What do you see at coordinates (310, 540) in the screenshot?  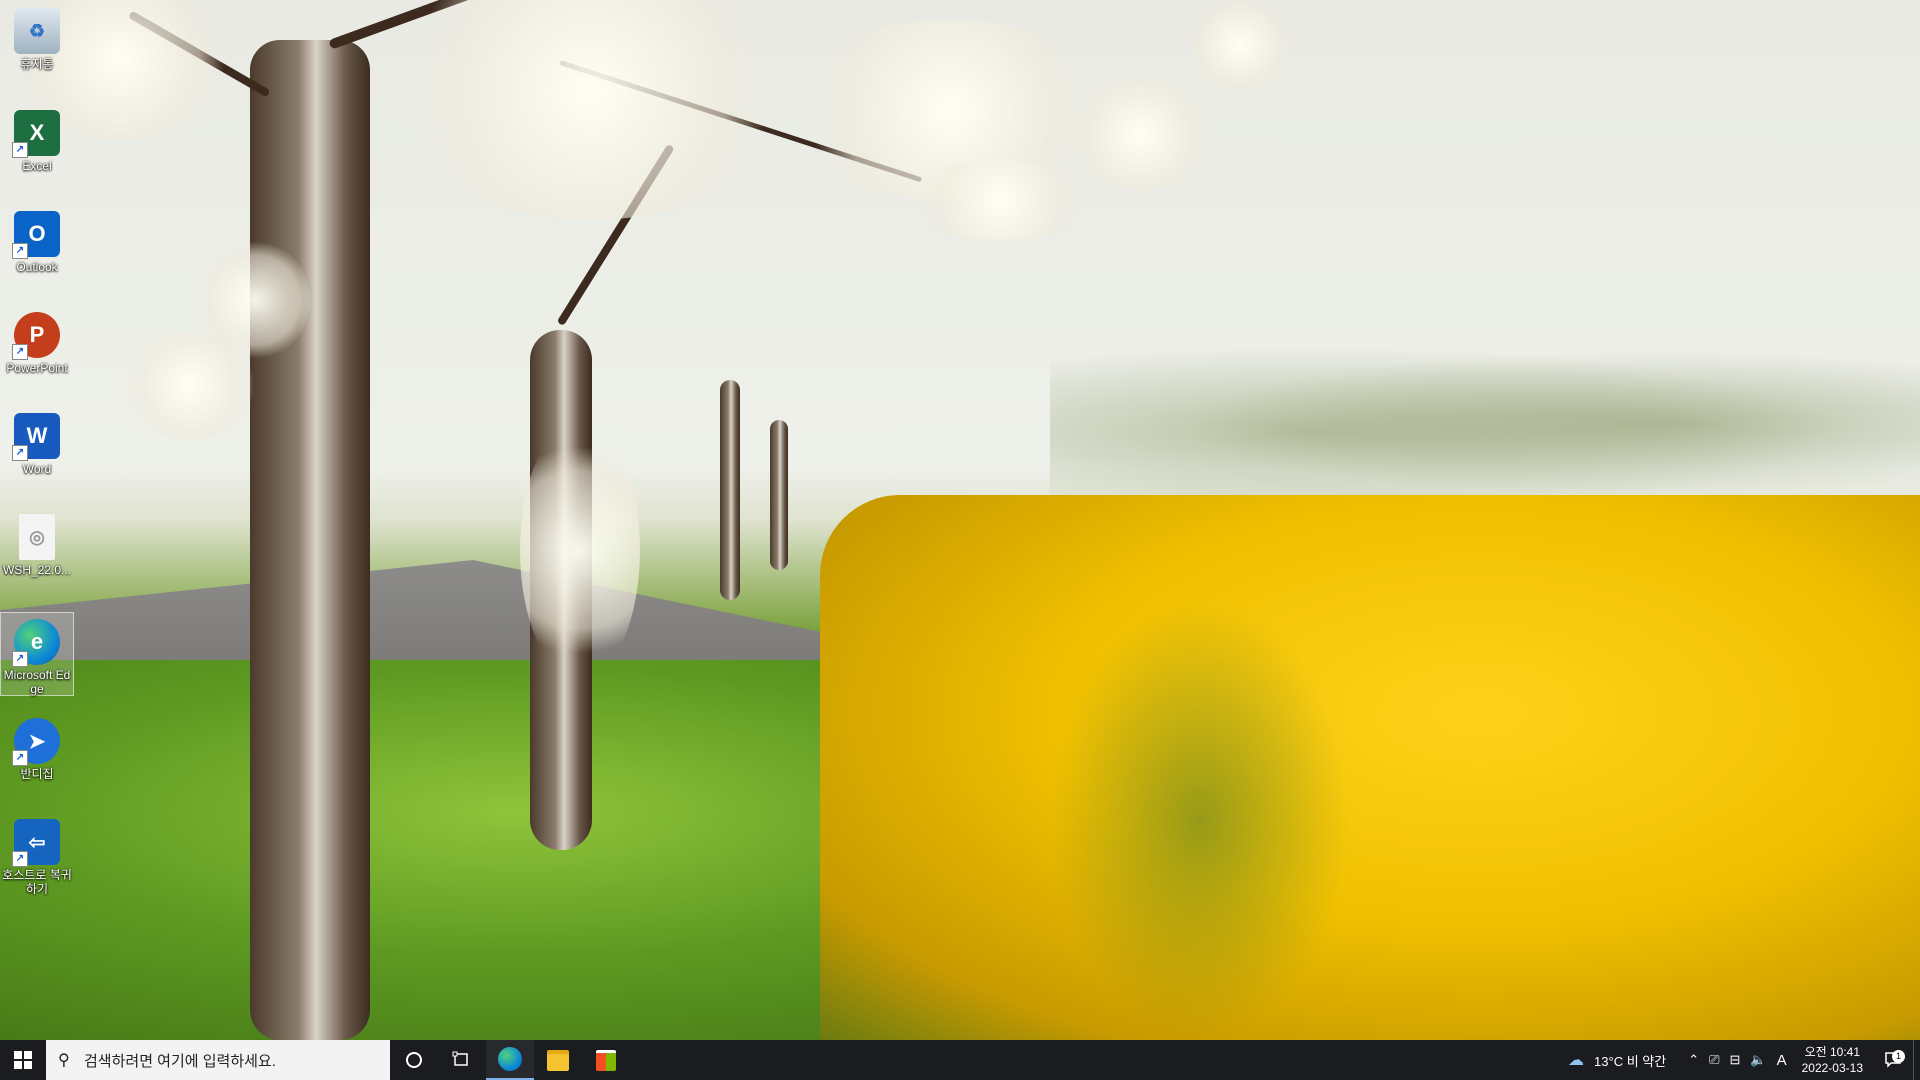 I see `tree-trunk-front` at bounding box center [310, 540].